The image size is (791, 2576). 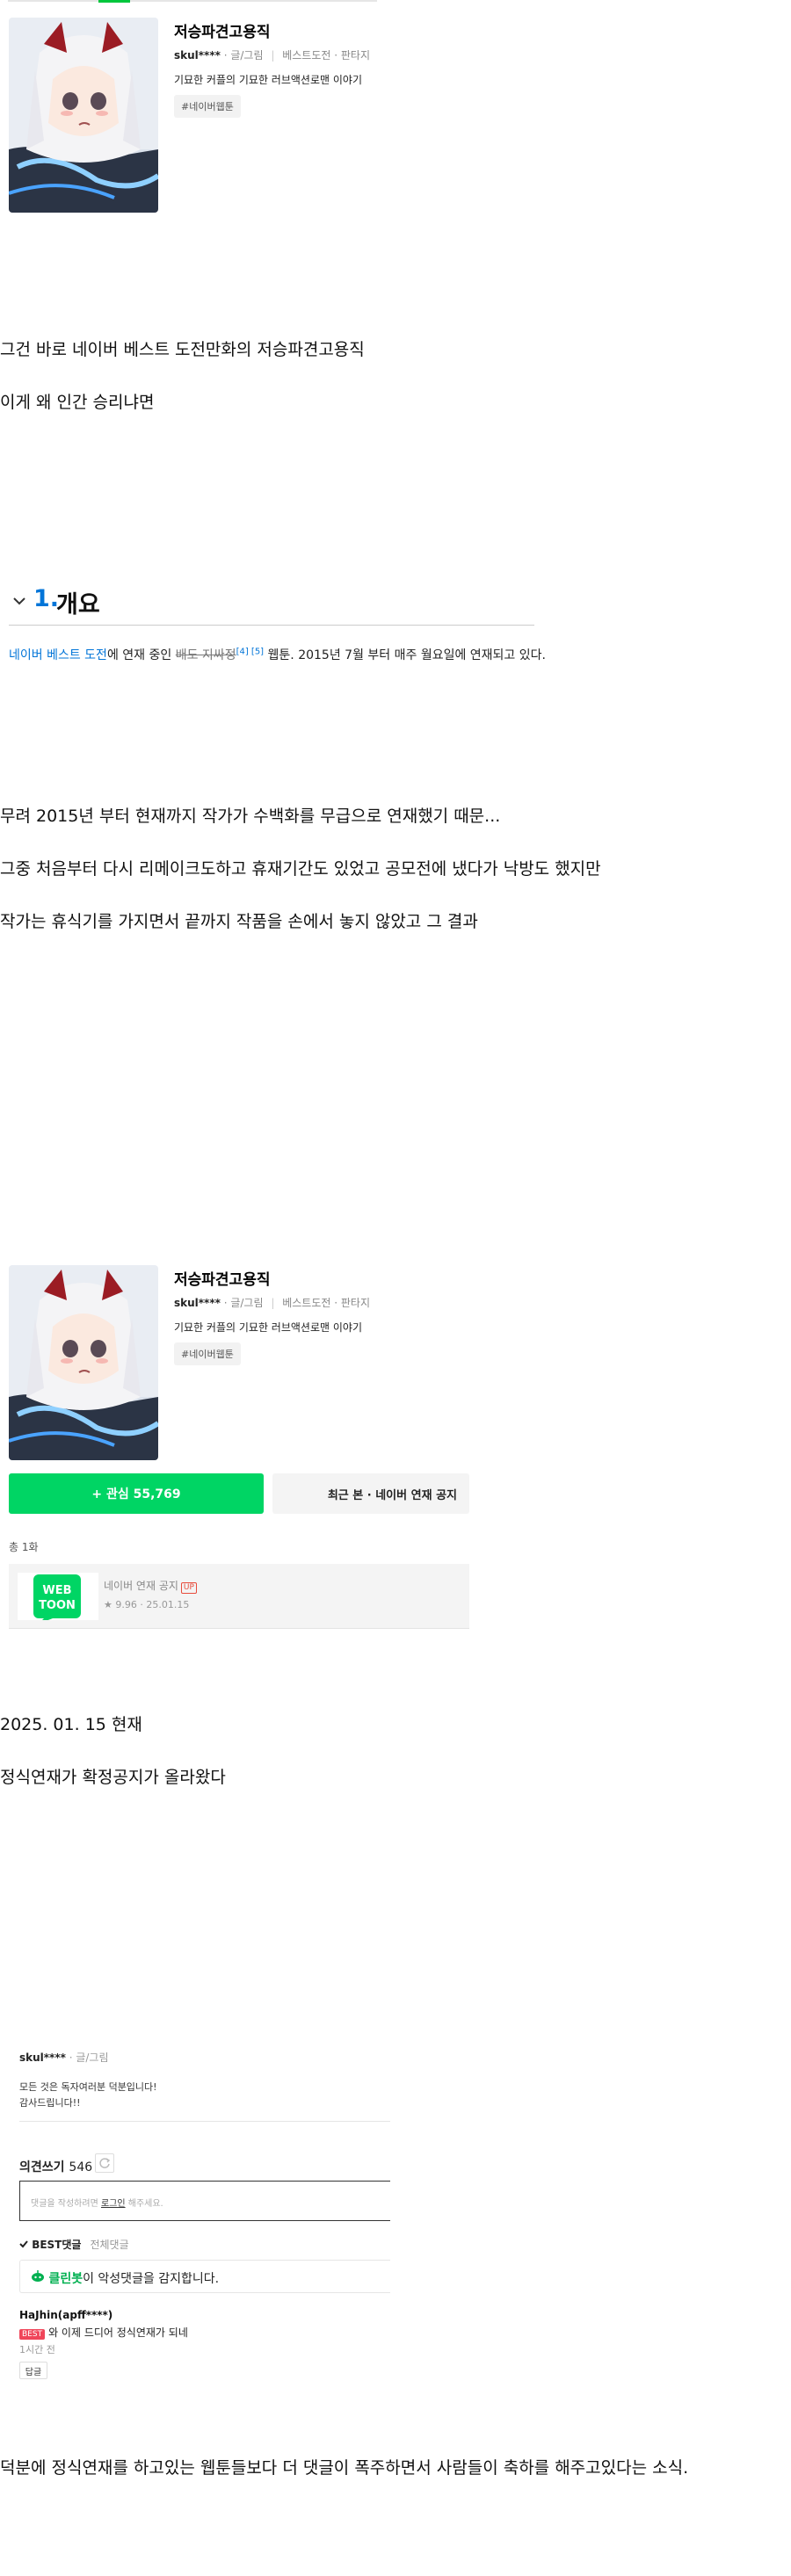 What do you see at coordinates (147, 1604) in the screenshot?
I see `episode-meta: ★ 9.96 · 25.01.15` at bounding box center [147, 1604].